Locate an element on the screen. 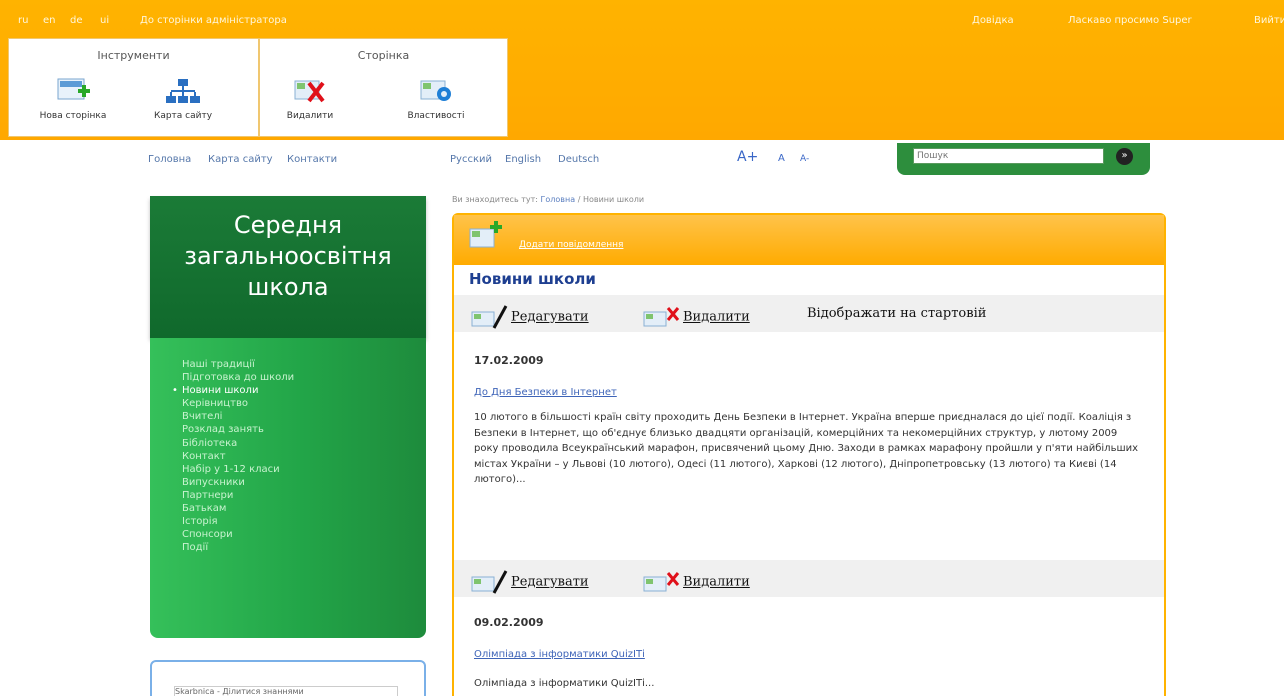 The height and width of the screenshot is (696, 1284). delete-page-label: Видалити is located at coordinates (310, 116).